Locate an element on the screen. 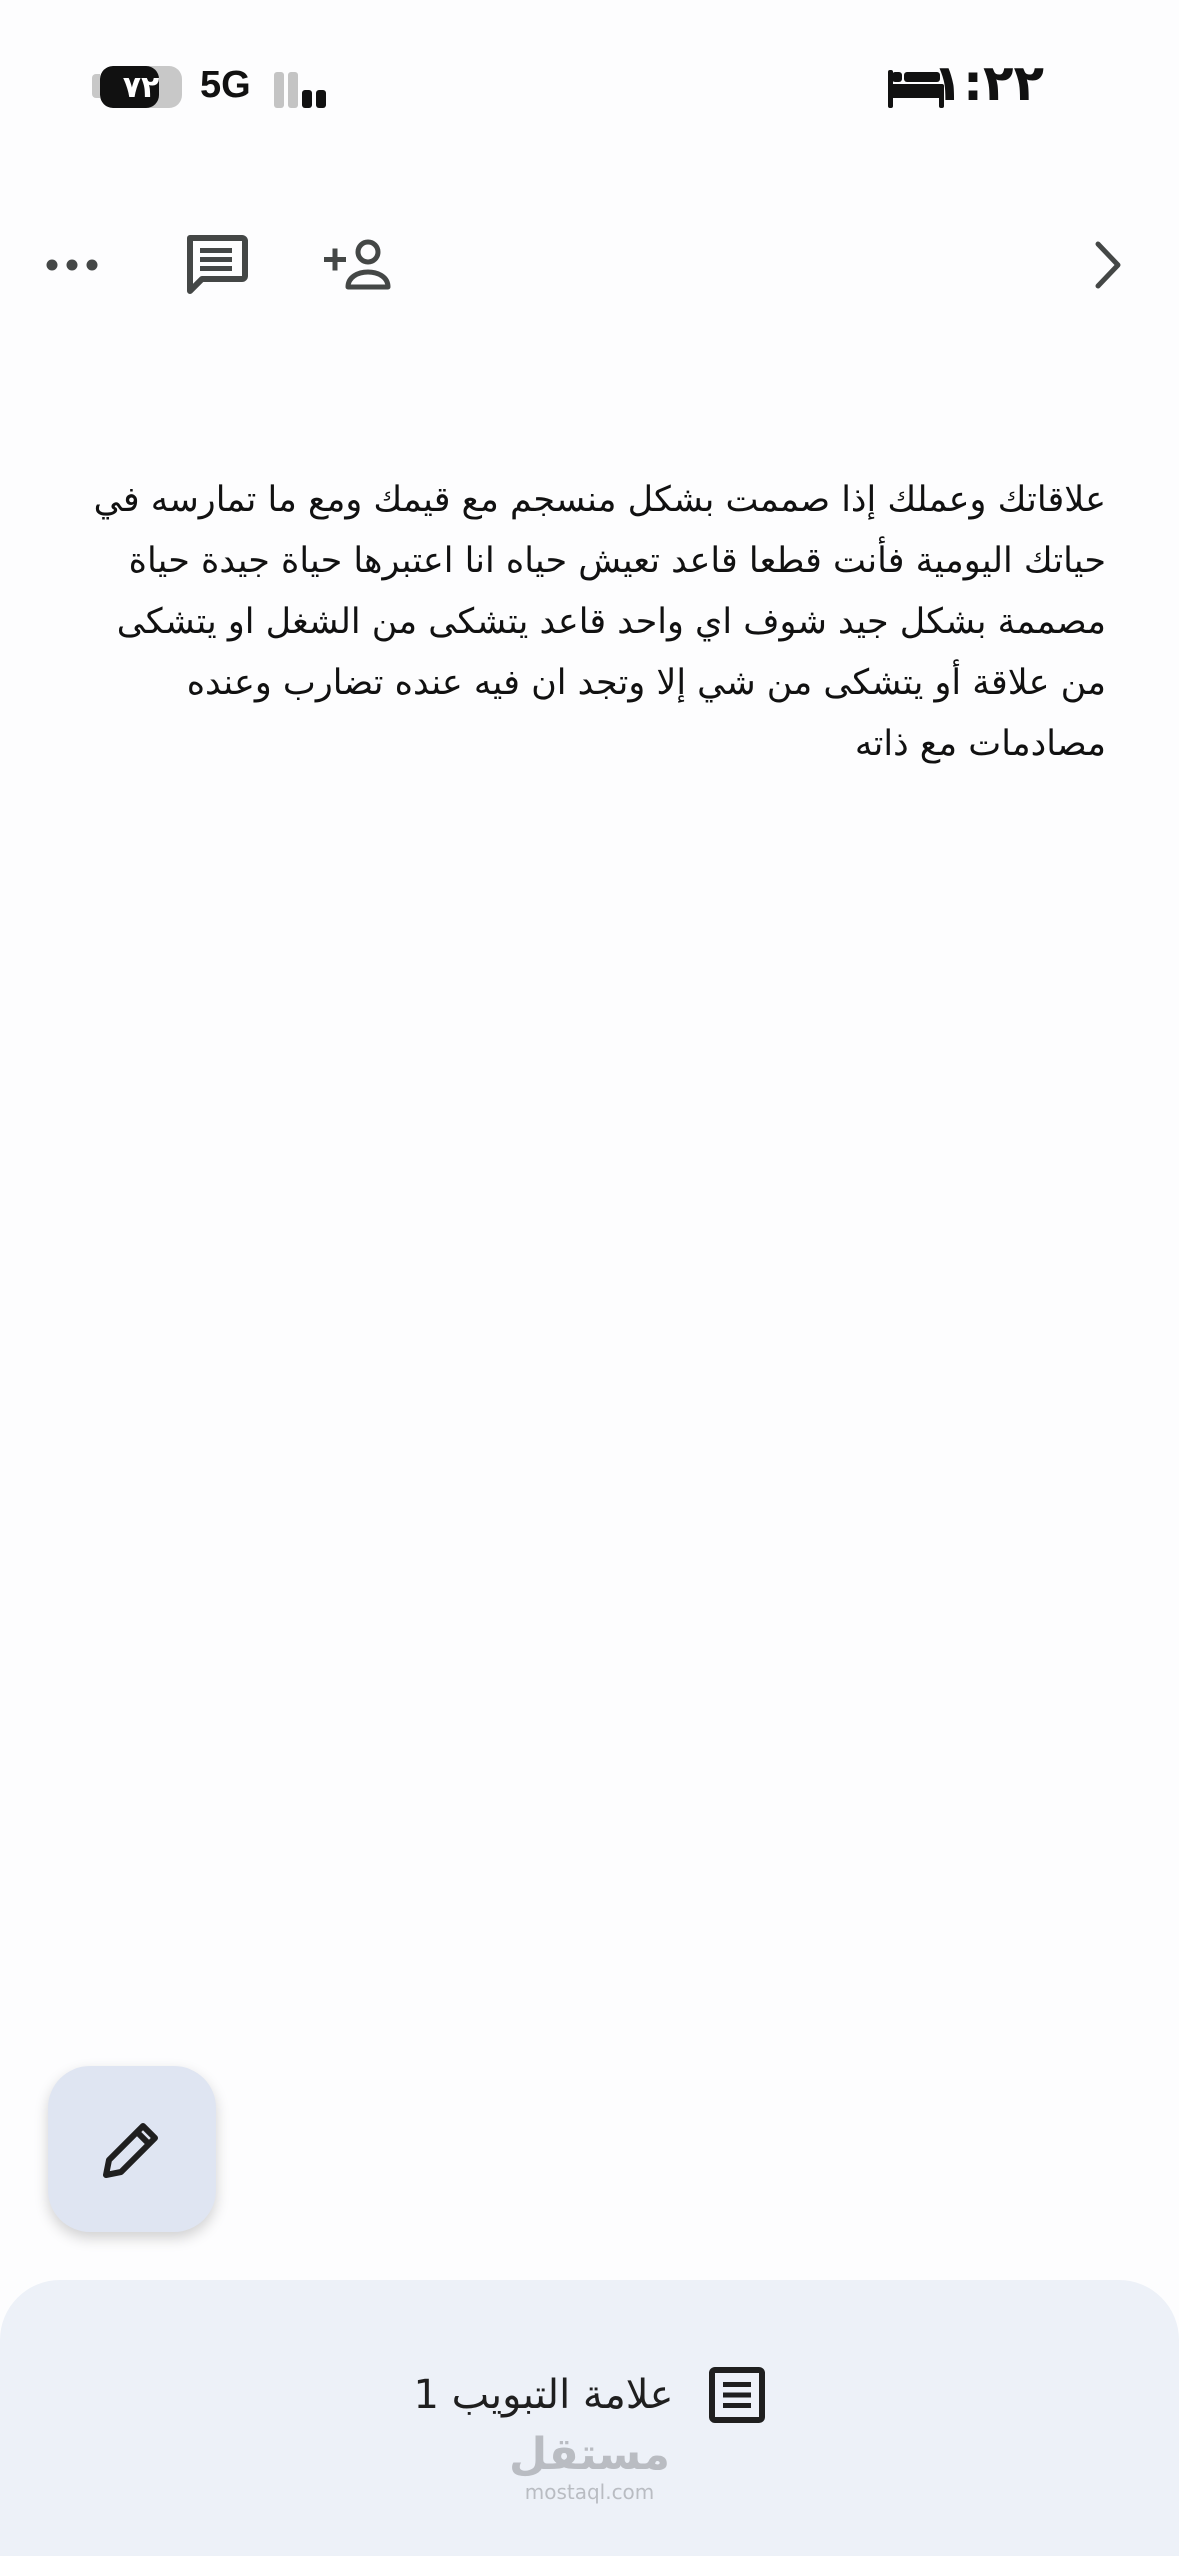  edit-fab-button is located at coordinates (132, 2149).